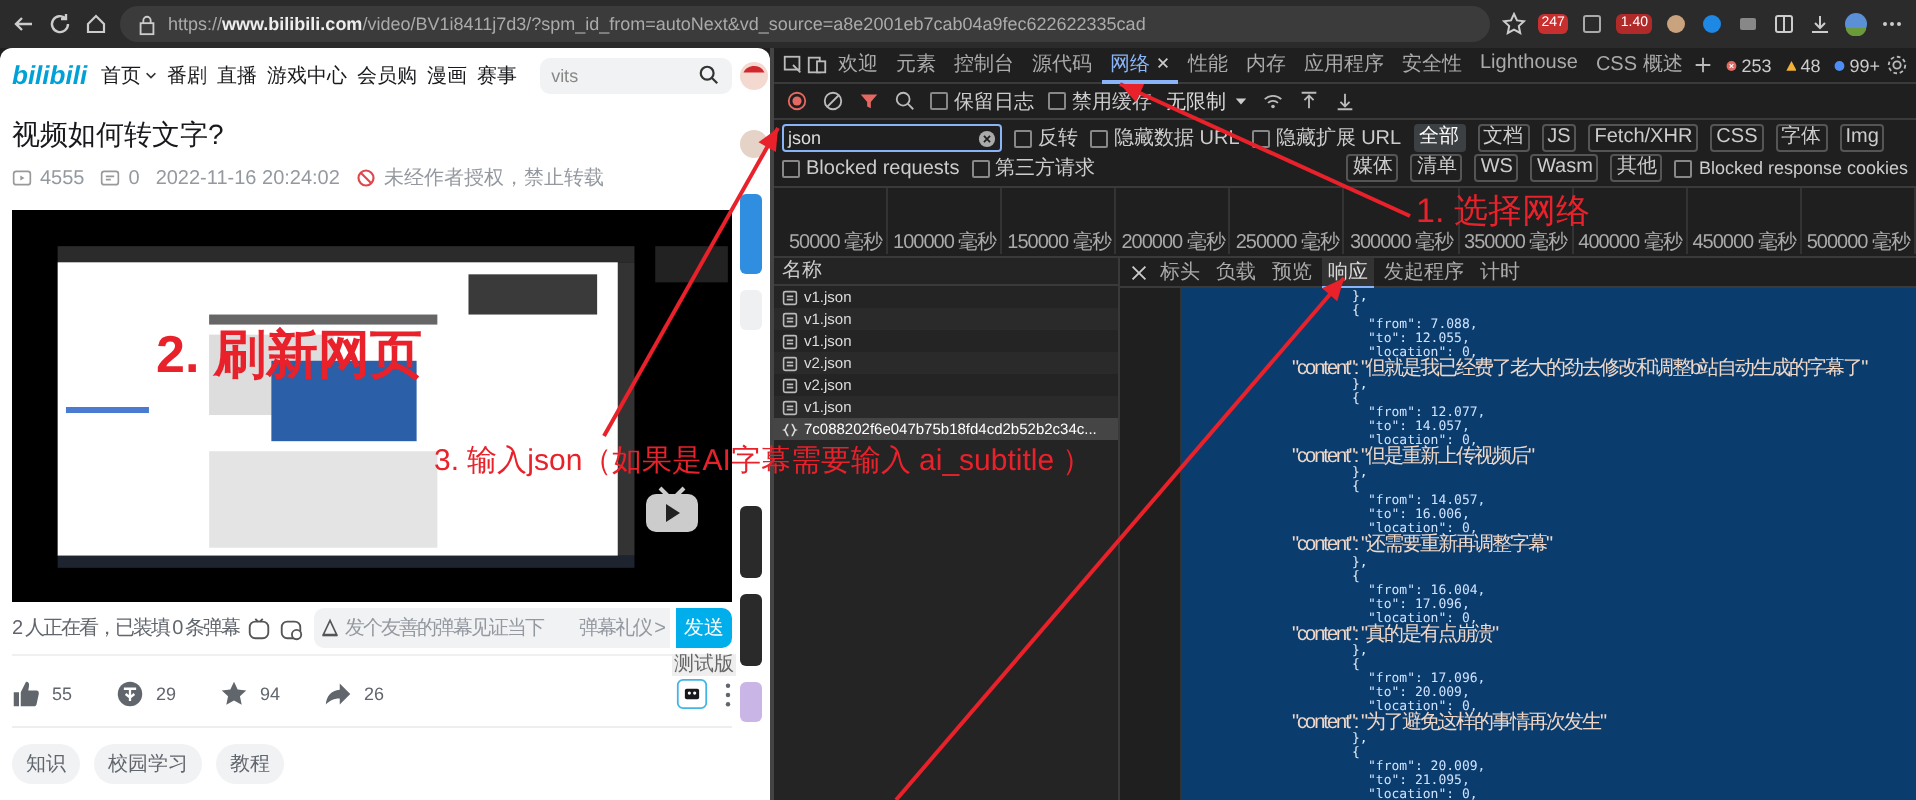 The image size is (1916, 800). I want to click on detail-tab: 发起程序, so click(1424, 272).